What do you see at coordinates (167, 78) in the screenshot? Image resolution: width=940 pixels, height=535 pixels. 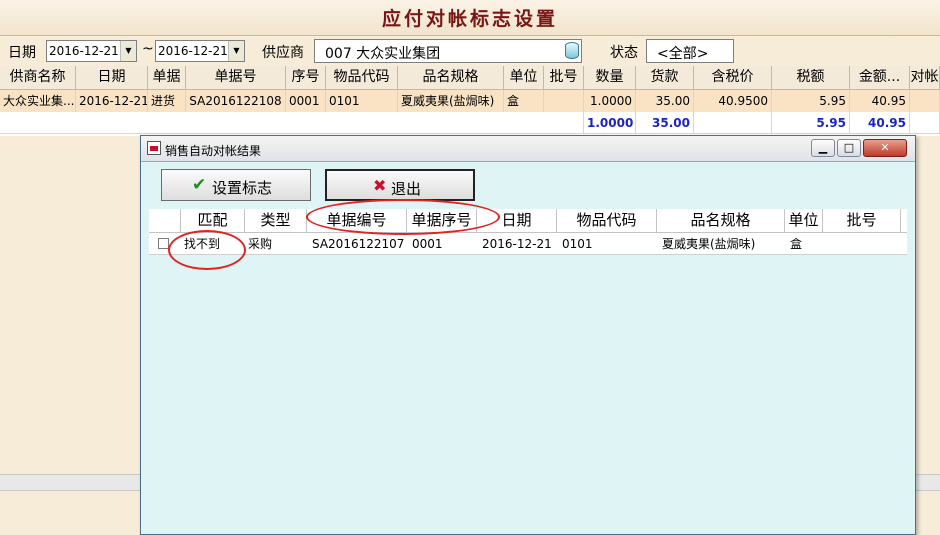 I see `col-header-doc: 单据` at bounding box center [167, 78].